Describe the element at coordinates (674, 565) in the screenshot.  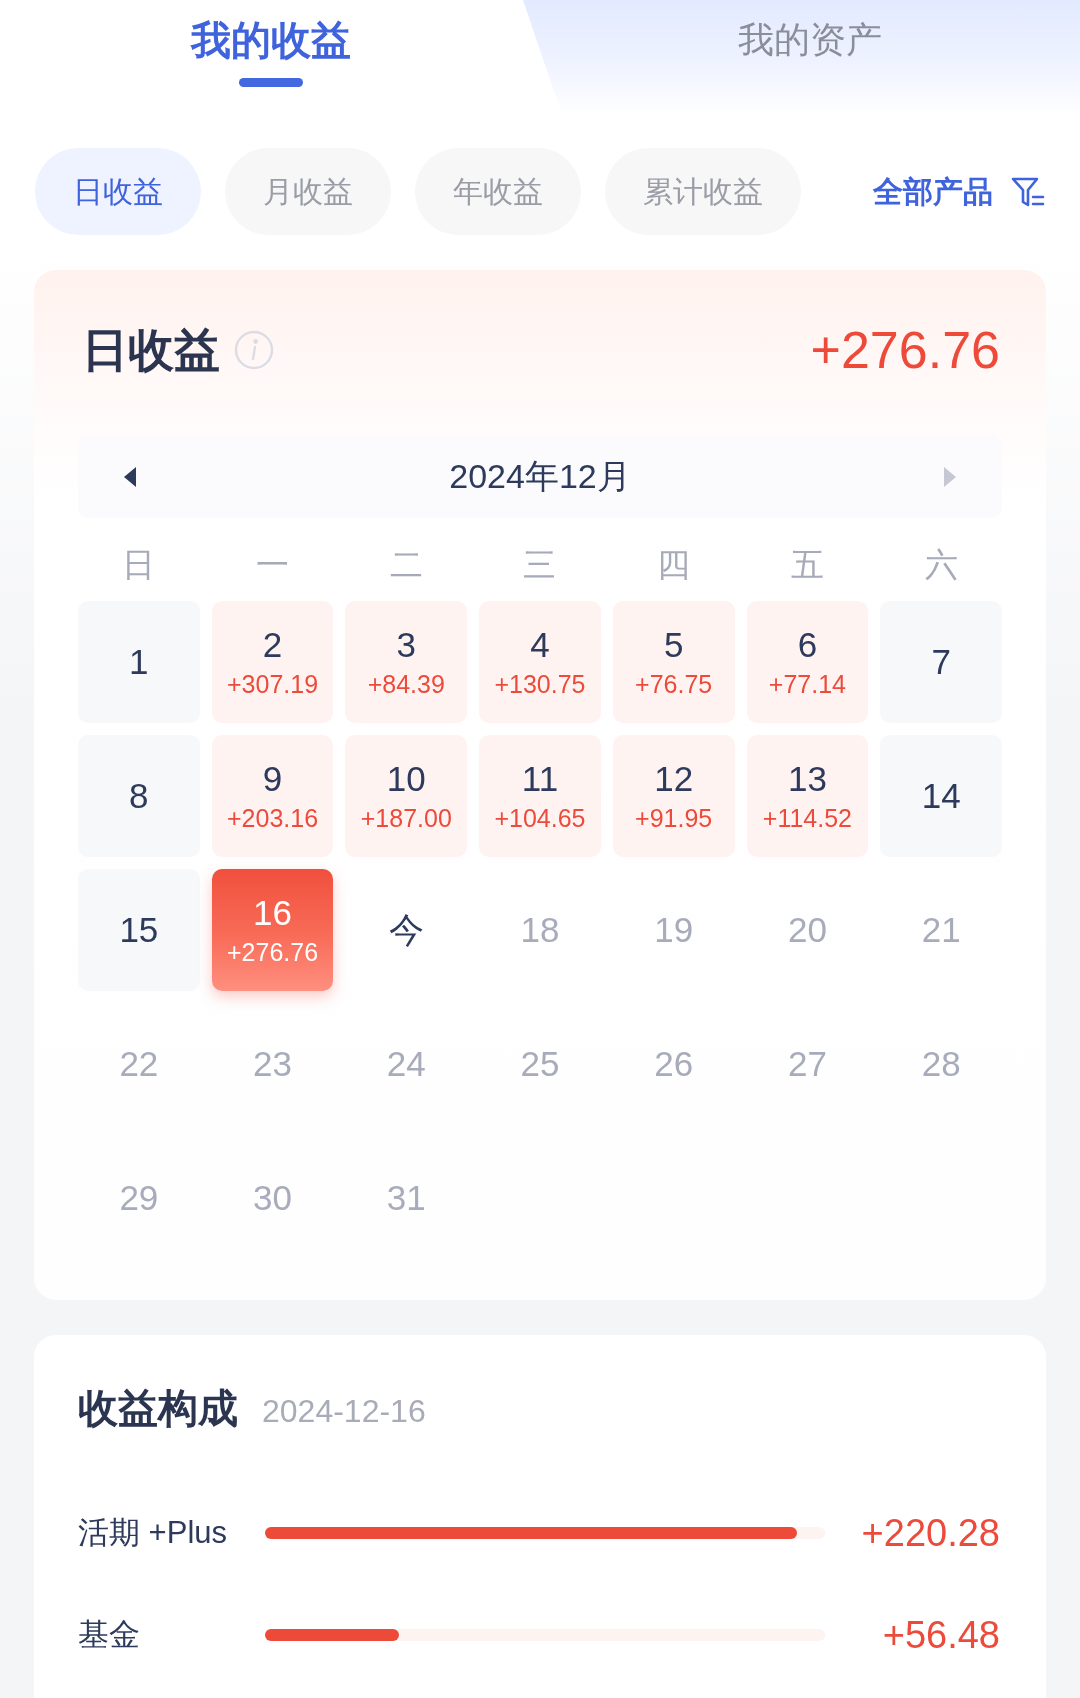
I see `weekday-label: 四` at that location.